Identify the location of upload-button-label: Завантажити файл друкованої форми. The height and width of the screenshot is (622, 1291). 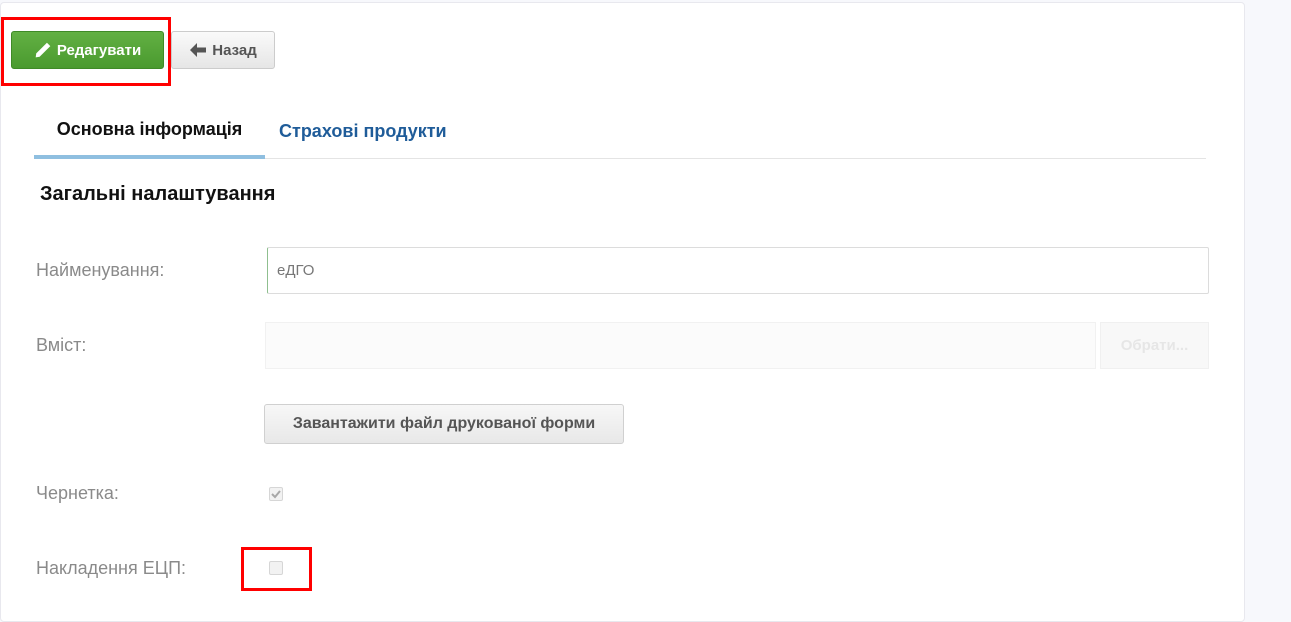
(444, 423).